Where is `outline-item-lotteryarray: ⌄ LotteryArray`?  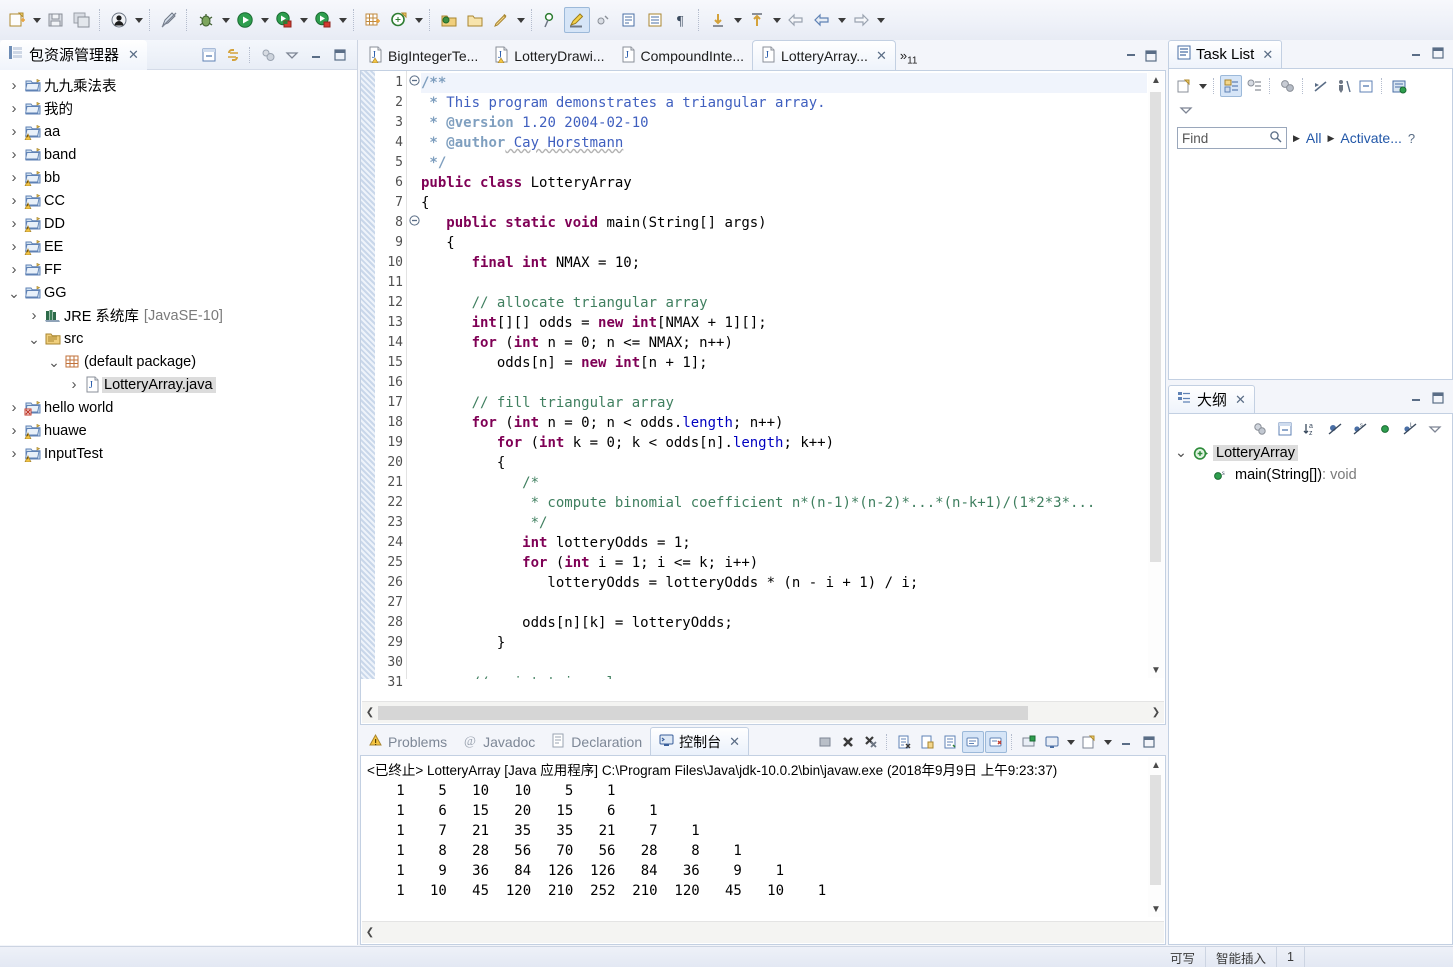
outline-item-lotteryarray: ⌄ LotteryArray is located at coordinates (1310, 453).